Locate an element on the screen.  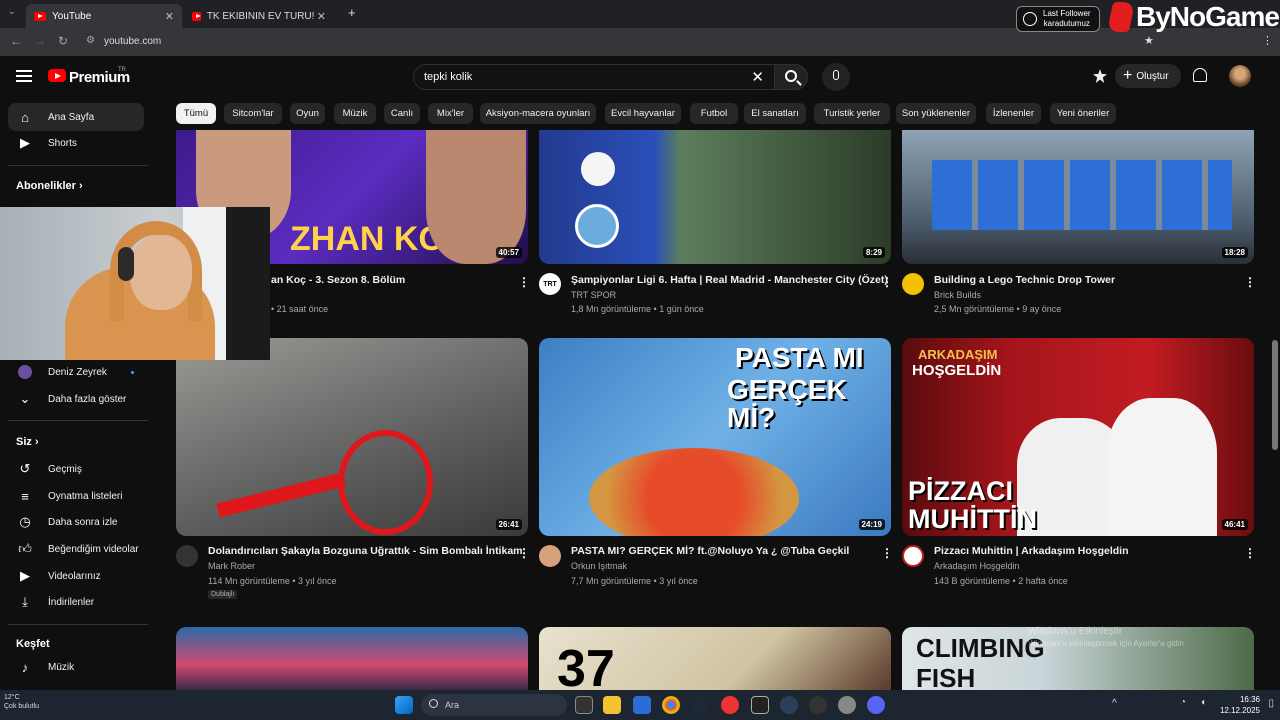
show-more-button: ⌄ Daha fazla göster is located at coordinates (76, 399).